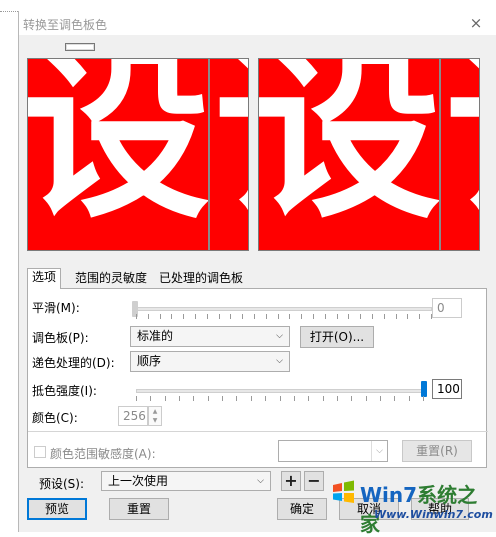  I want to click on colors-spinner: ▲ ▼, so click(155, 416).